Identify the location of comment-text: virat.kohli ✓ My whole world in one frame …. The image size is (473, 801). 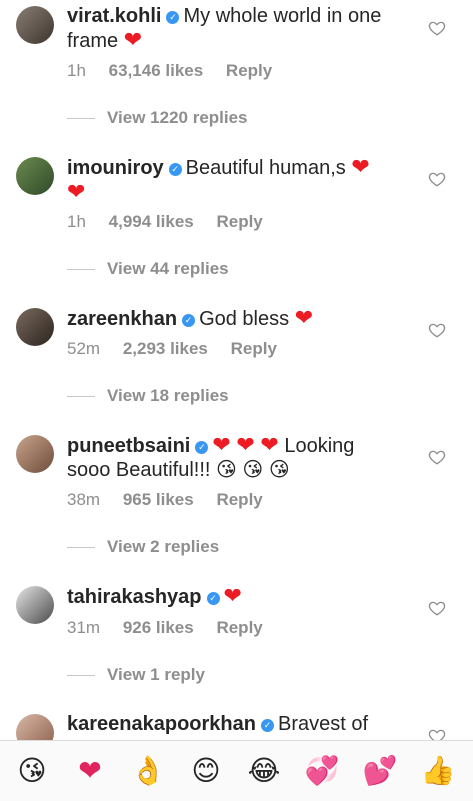
(237, 28).